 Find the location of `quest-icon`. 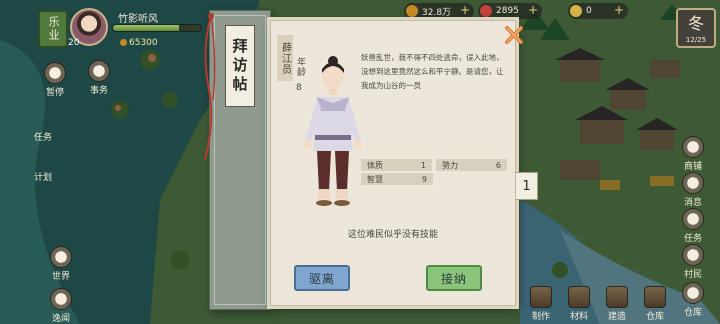

quest-icon is located at coordinates (693, 219).